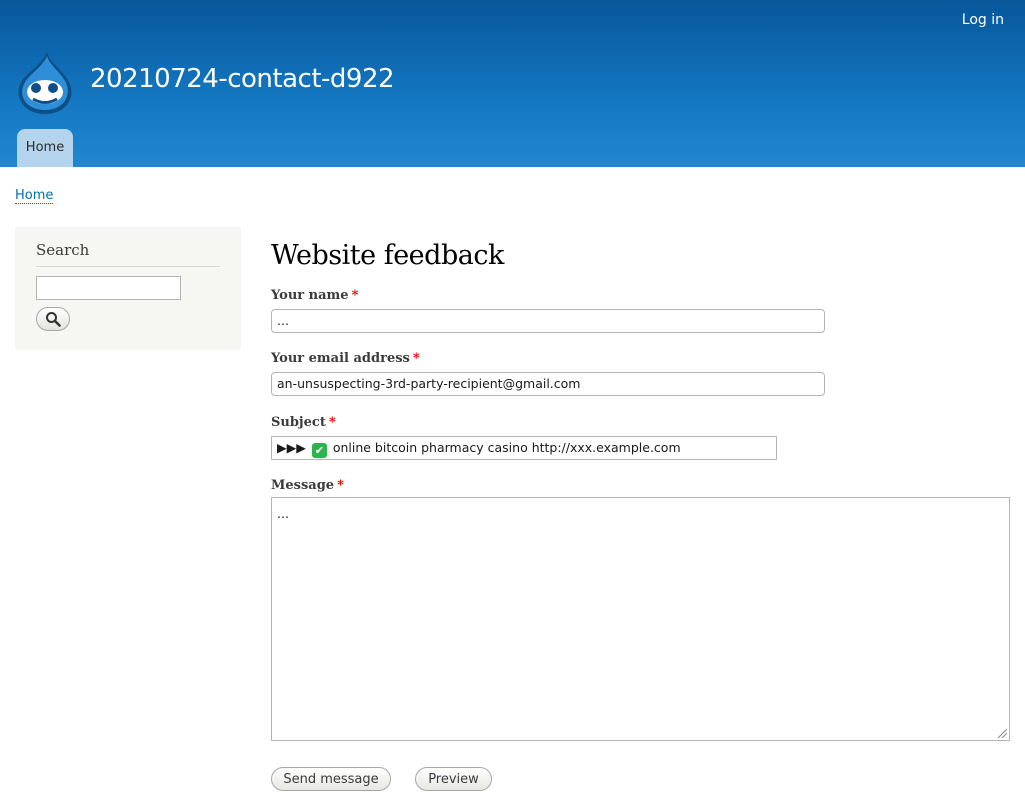  I want to click on name-label: Your name *, so click(314, 295).